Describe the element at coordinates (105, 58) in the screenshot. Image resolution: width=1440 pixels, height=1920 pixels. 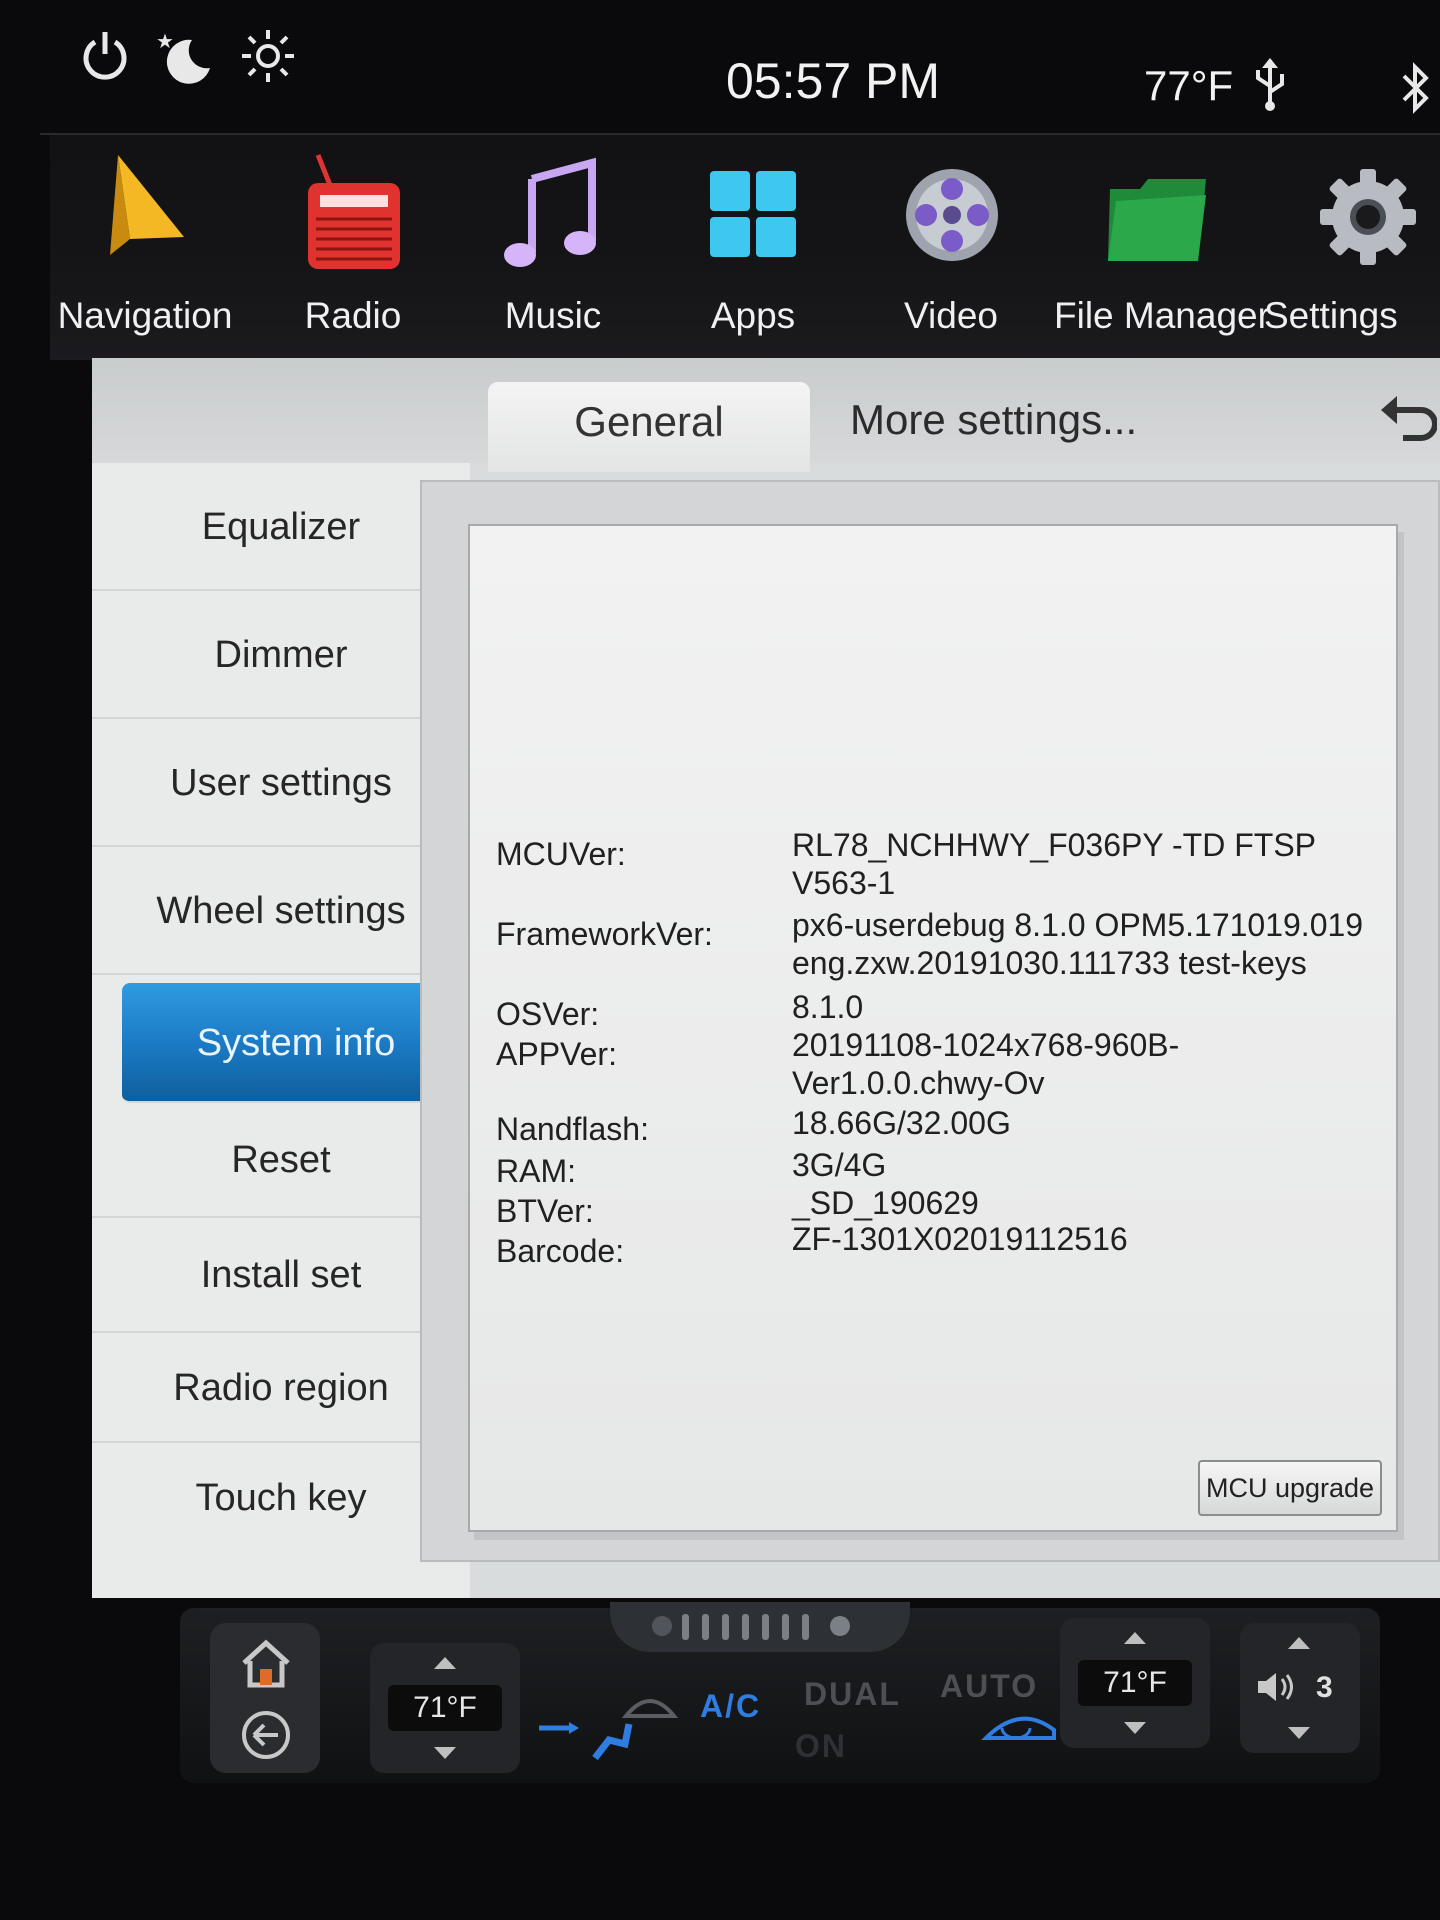
I see `power-icon` at that location.